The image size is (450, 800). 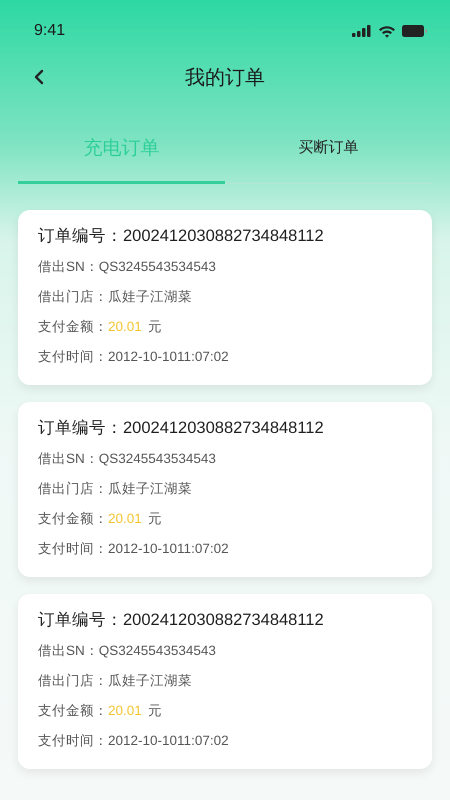 I want to click on order-tab: 买断订单, so click(x=328, y=153).